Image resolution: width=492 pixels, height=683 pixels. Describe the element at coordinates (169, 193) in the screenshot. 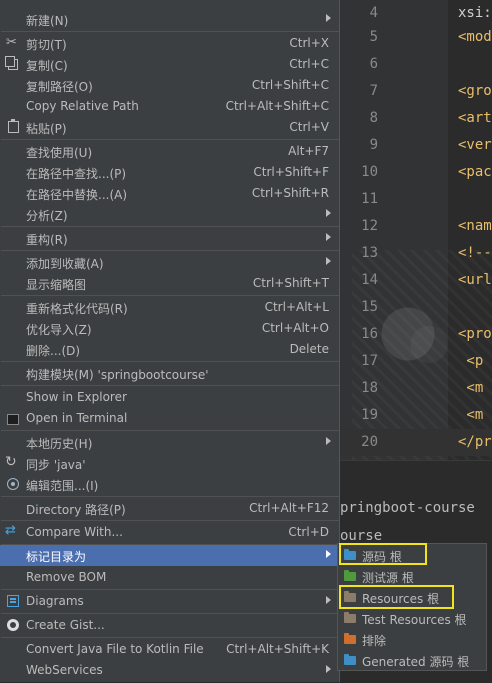

I see `menu-item-replace-in-path: 在路径中替换...(A) Ctrl+Shift+R` at that location.